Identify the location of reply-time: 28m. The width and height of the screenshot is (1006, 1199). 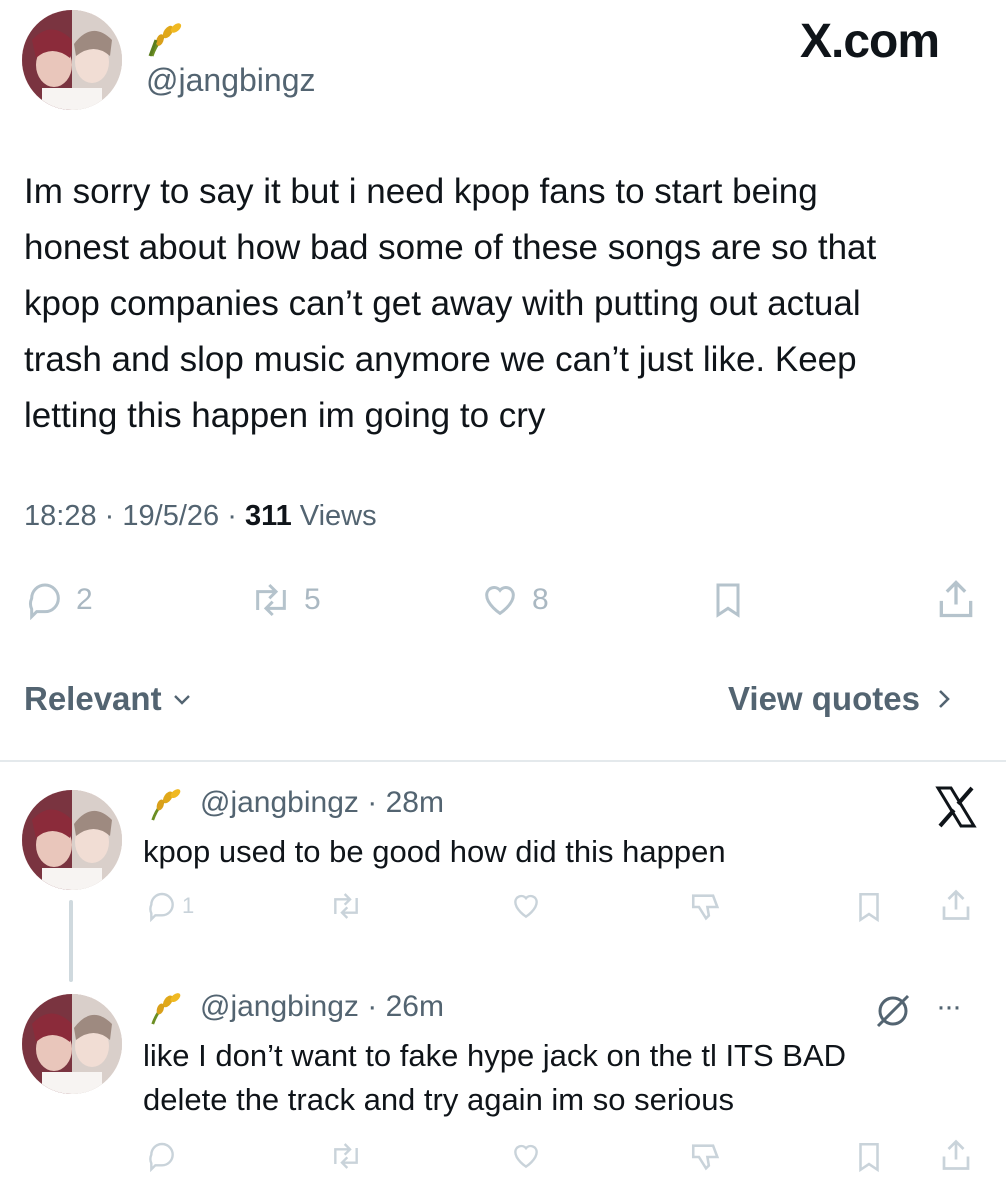
(415, 802).